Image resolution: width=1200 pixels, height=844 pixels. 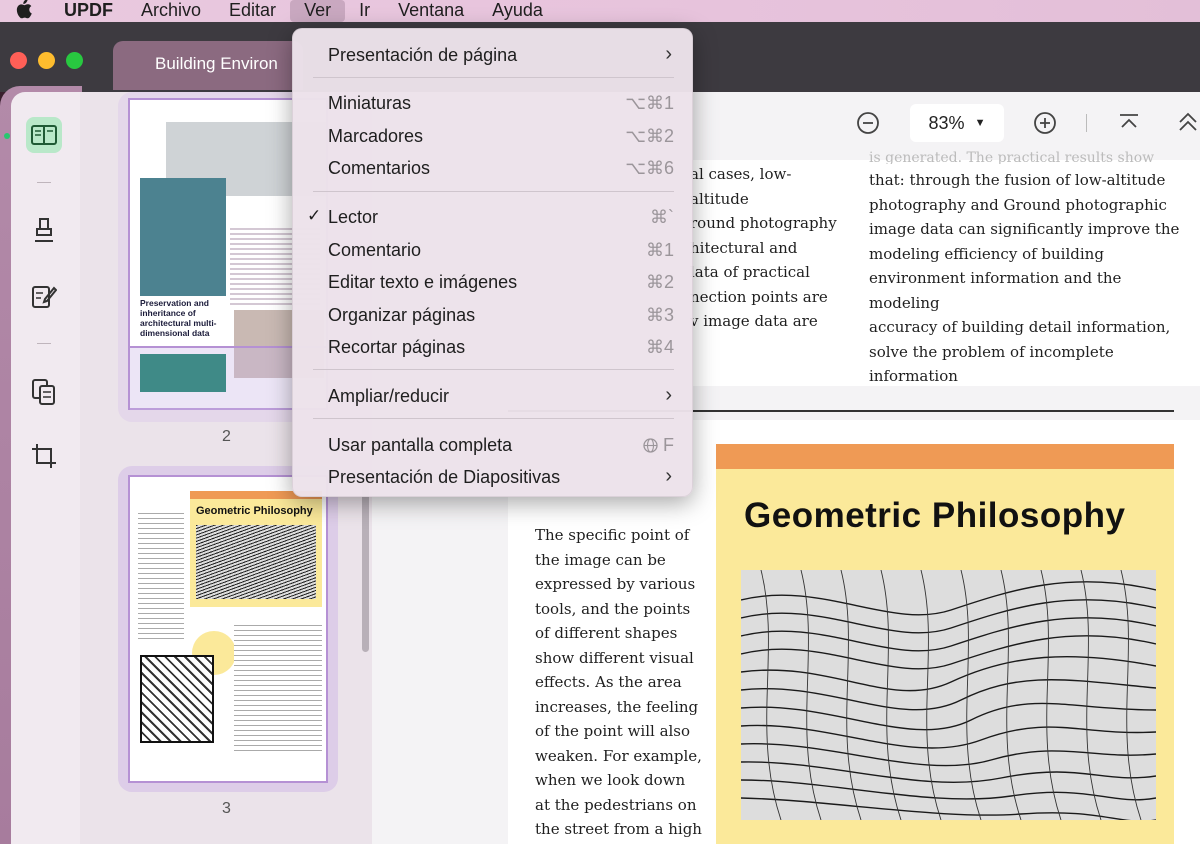 What do you see at coordinates (659, 282) in the screenshot?
I see `shortcut: ⌘2` at bounding box center [659, 282].